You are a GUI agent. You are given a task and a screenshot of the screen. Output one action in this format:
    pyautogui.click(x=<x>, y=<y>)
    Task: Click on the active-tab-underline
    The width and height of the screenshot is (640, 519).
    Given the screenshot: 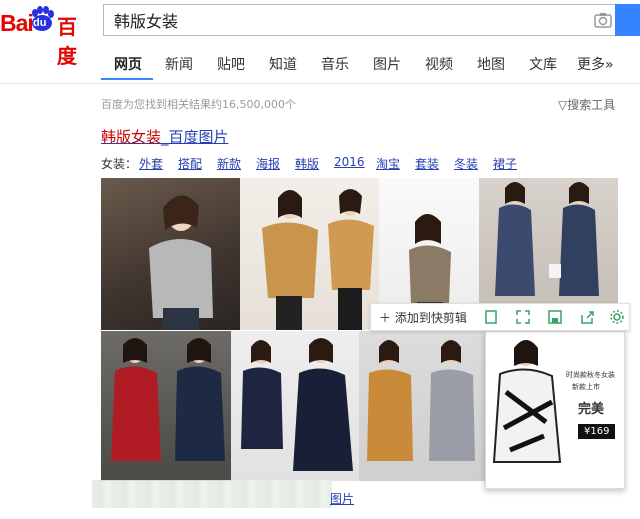 What is the action you would take?
    pyautogui.click(x=127, y=79)
    